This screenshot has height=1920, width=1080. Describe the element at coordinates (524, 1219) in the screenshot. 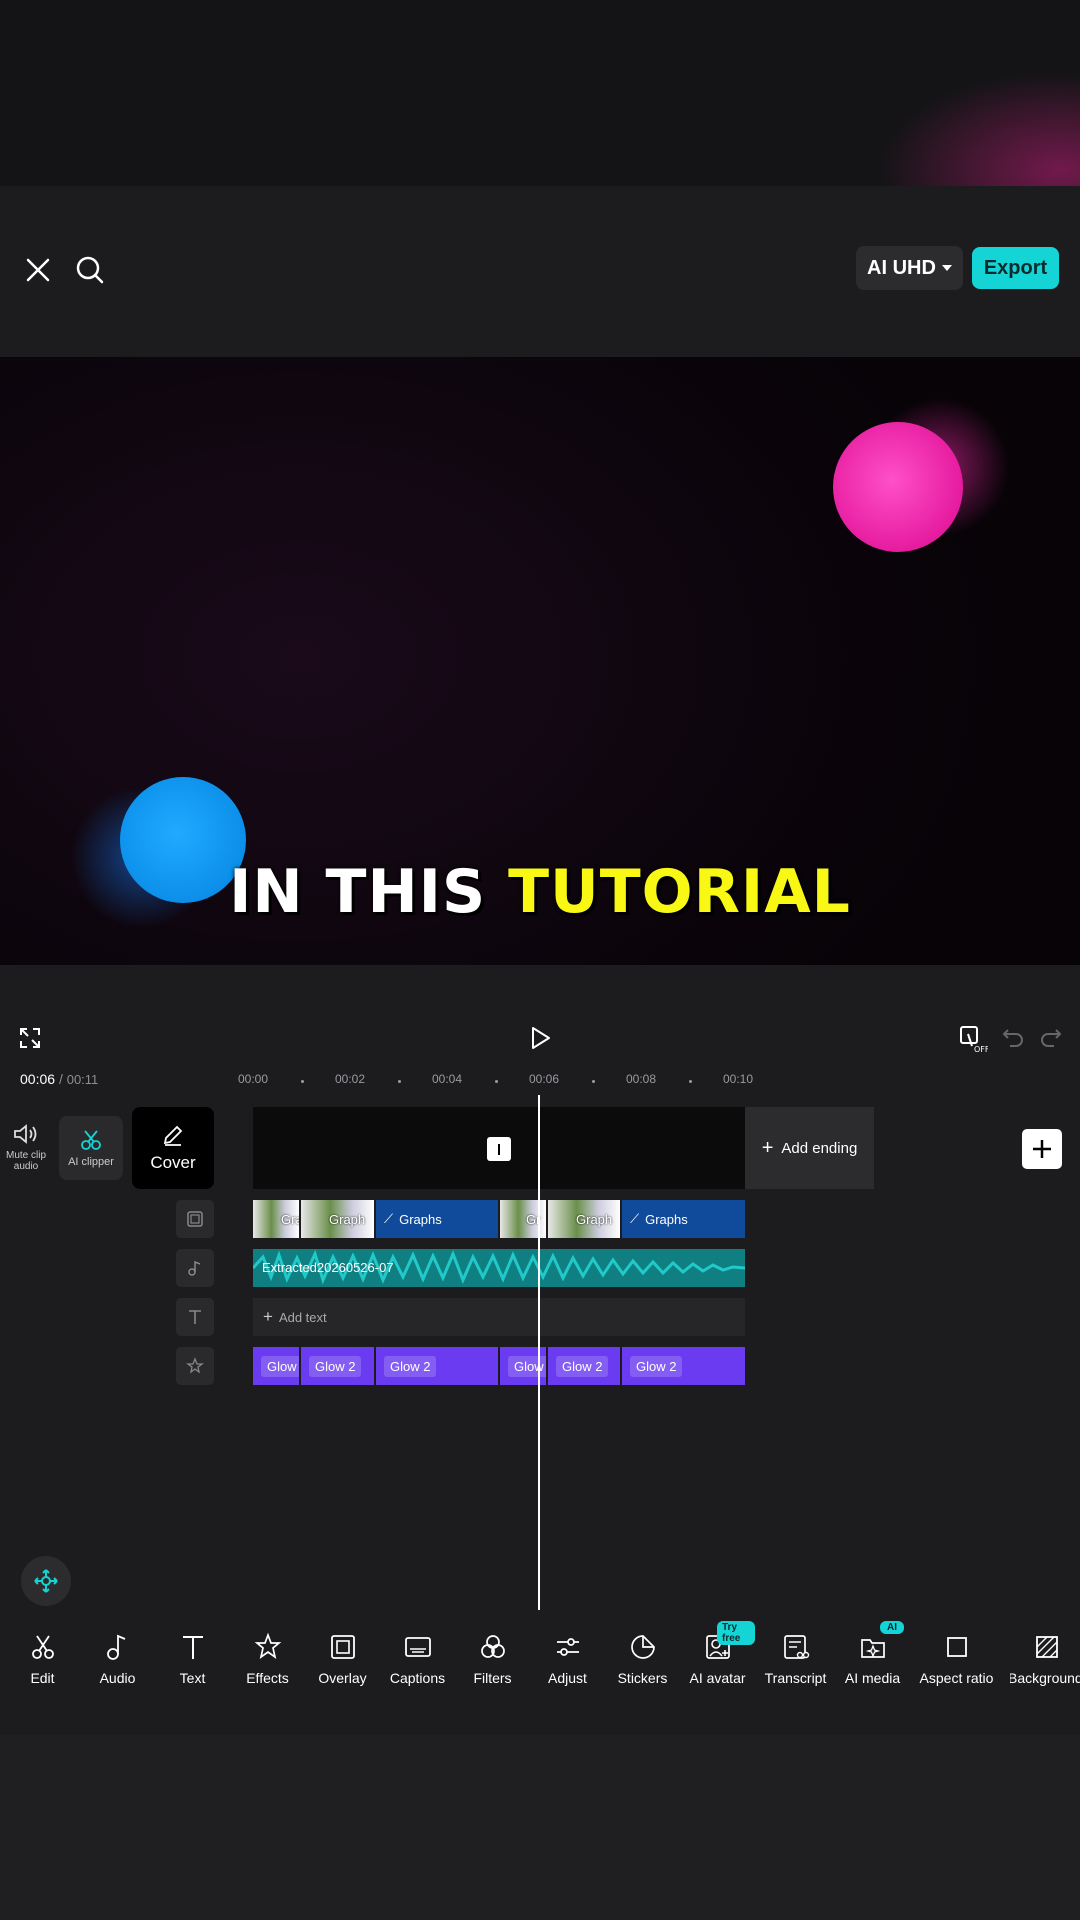

I see `overlay-clip: Gr` at that location.